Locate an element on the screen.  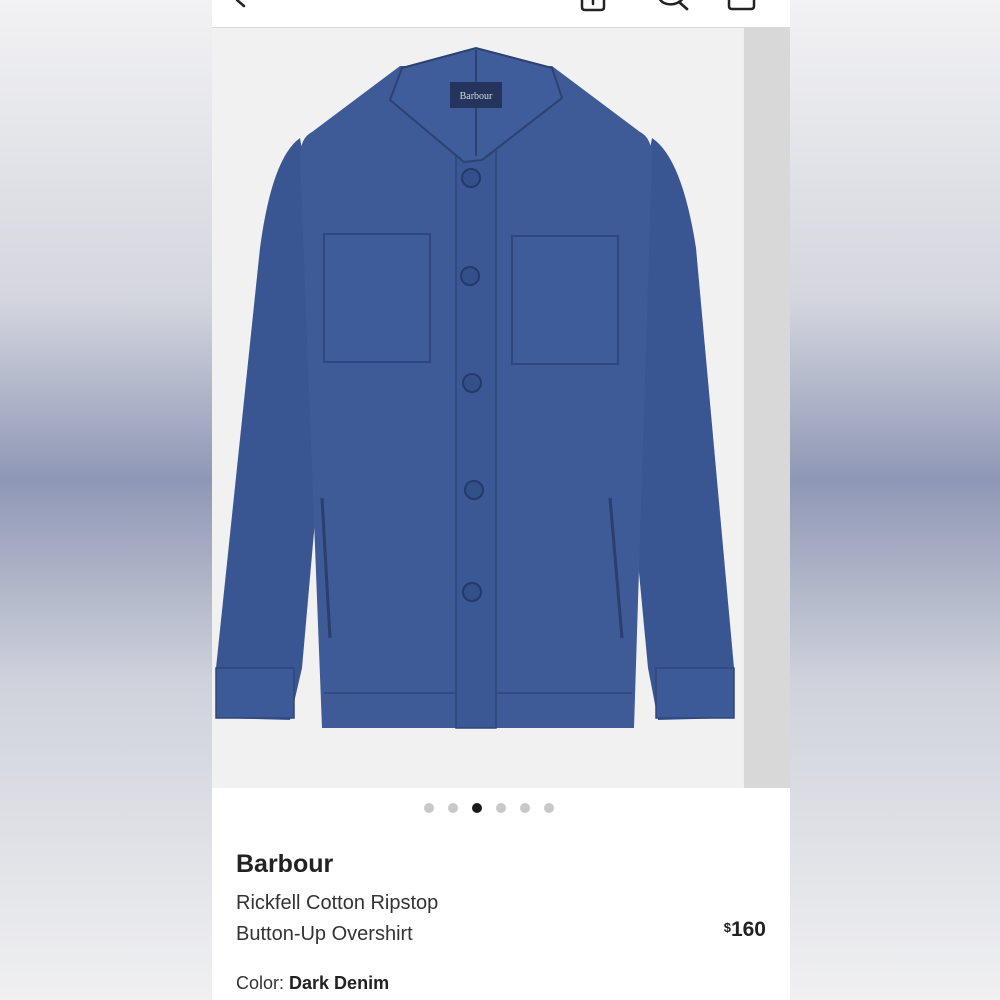
product-name-line-1: Rickfell Cotton Ripstop is located at coordinates (337, 903).